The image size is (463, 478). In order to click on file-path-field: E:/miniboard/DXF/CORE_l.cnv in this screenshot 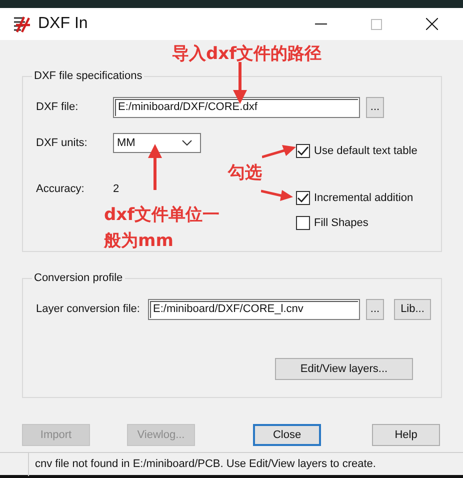, I will do `click(254, 309)`.